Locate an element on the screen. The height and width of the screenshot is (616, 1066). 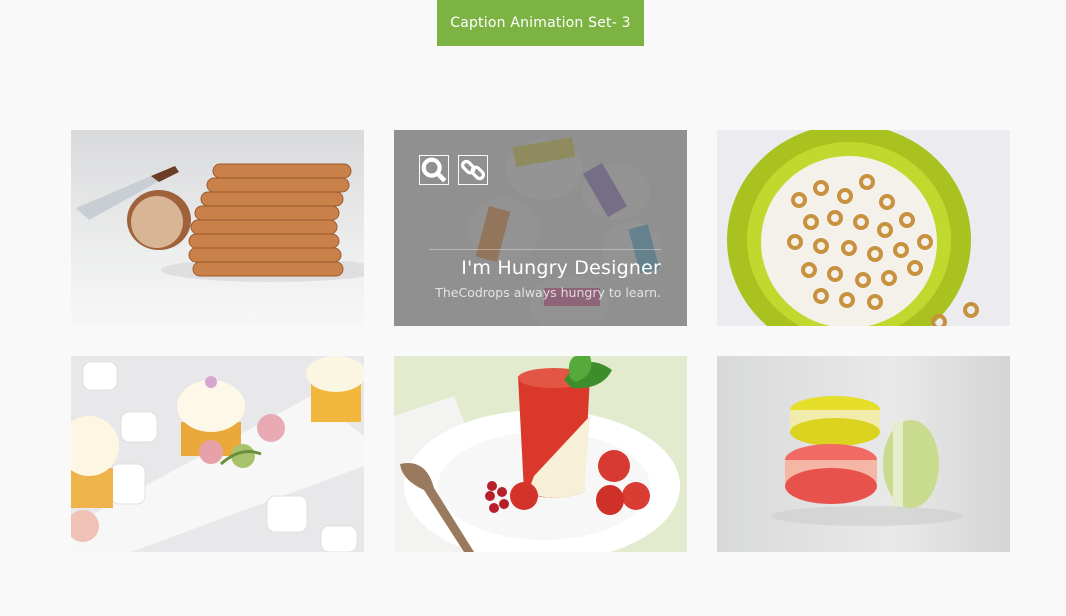
link-button is located at coordinates (473, 170).